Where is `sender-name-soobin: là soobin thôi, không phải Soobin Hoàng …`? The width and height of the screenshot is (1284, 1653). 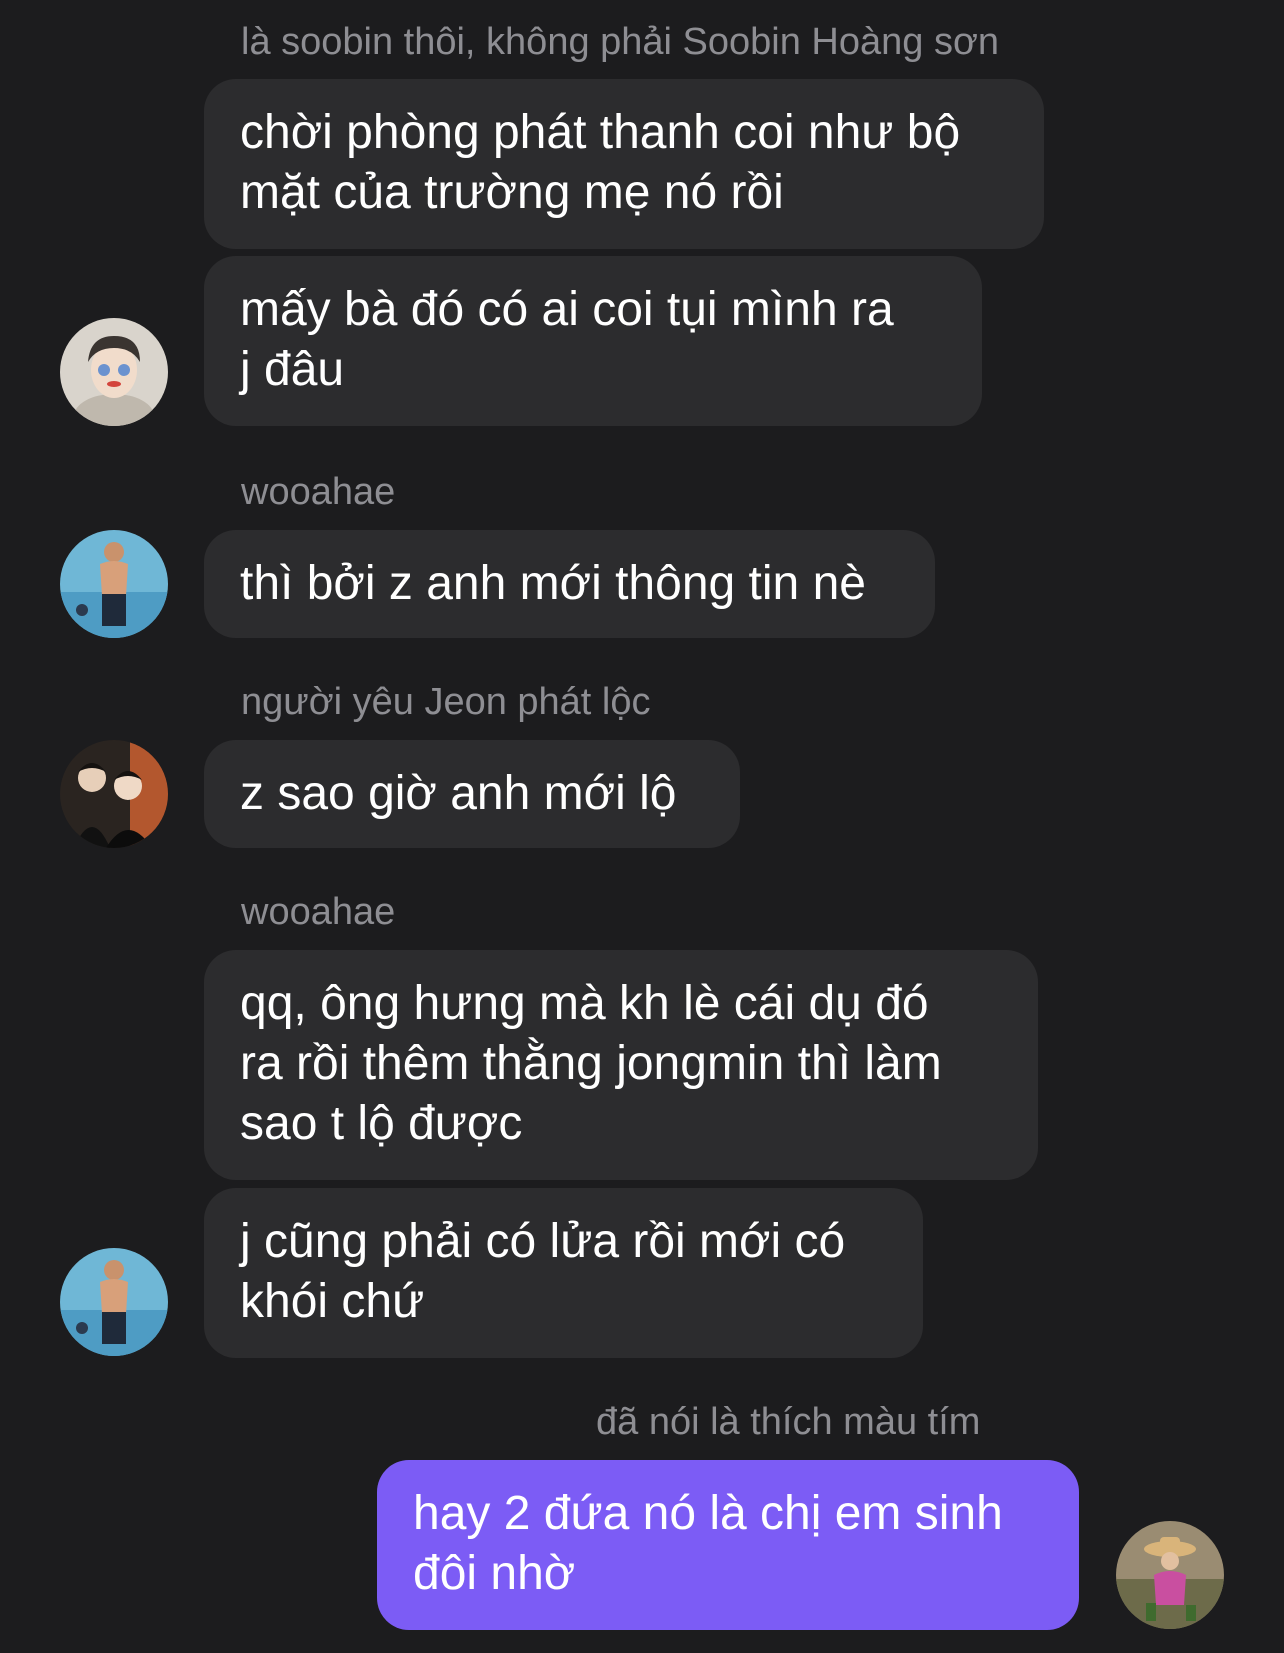
sender-name-soobin: là soobin thôi, không phải Soobin Hoàng … is located at coordinates (620, 42).